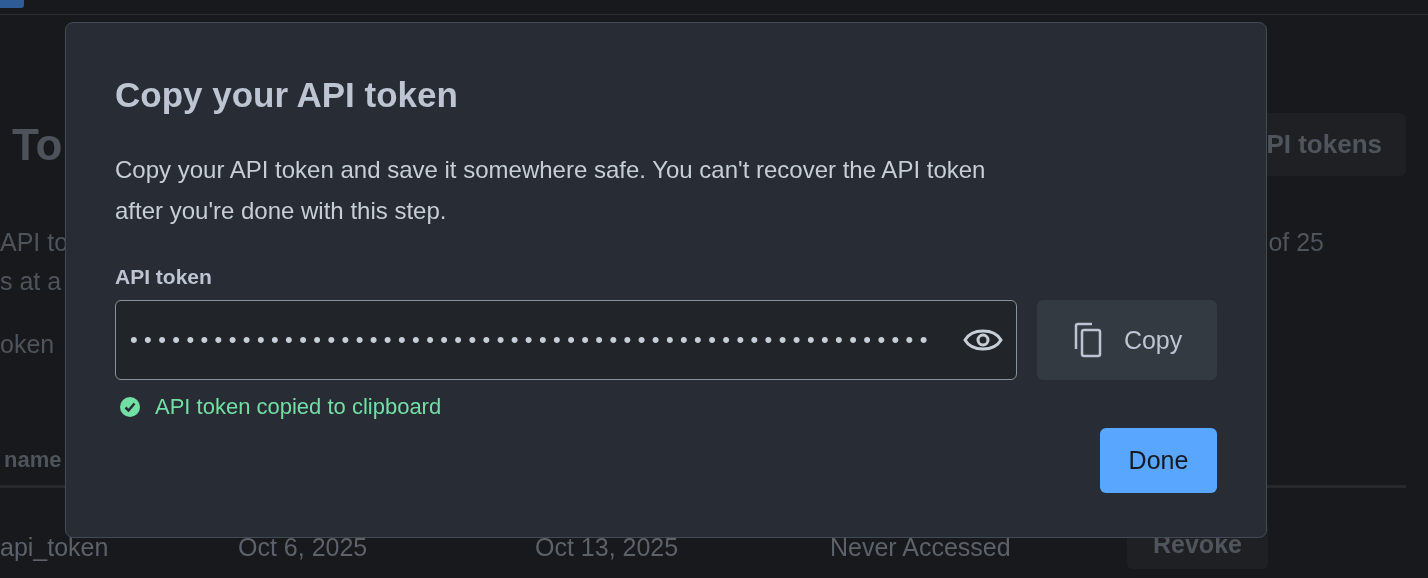  What do you see at coordinates (298, 407) in the screenshot?
I see `status-message: API token copied to clipboard` at bounding box center [298, 407].